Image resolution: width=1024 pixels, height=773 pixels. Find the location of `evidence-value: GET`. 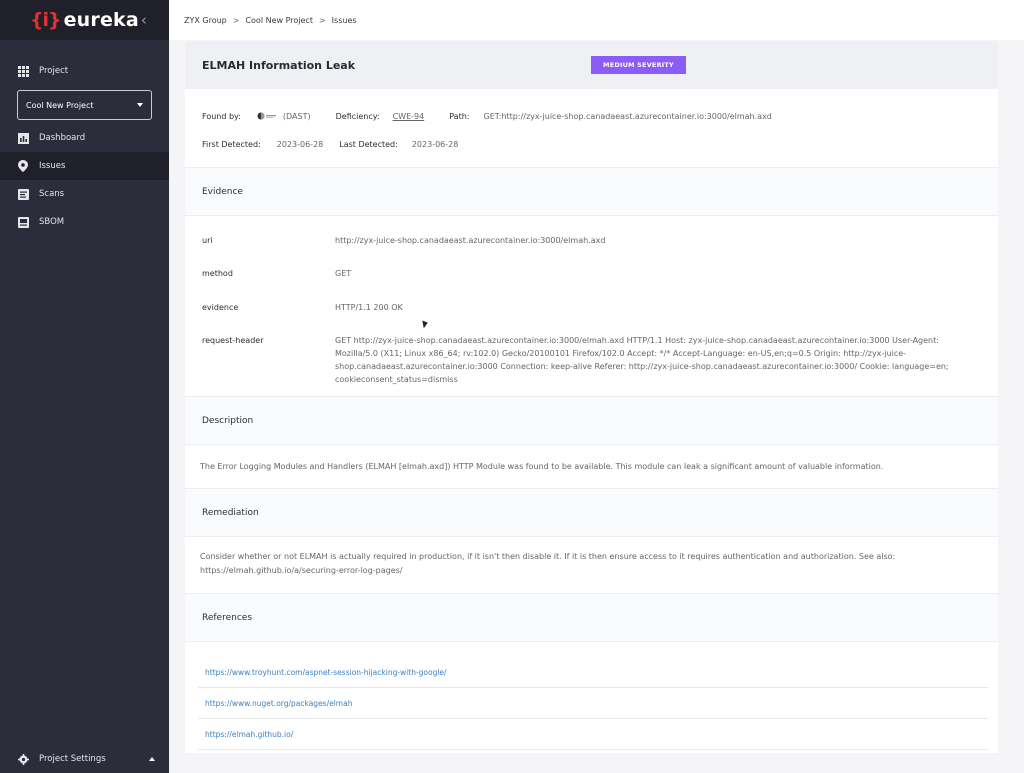

evidence-value: GET is located at coordinates (343, 273).